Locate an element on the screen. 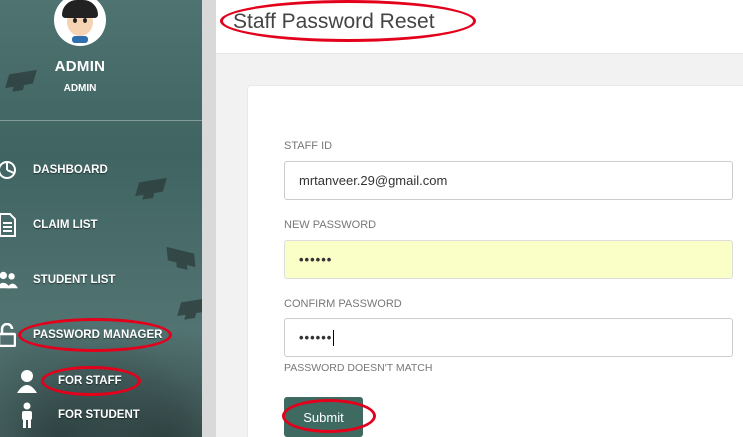 This screenshot has width=743, height=437. staff-id-field: mrtanveer.29@gmail.com is located at coordinates (508, 180).